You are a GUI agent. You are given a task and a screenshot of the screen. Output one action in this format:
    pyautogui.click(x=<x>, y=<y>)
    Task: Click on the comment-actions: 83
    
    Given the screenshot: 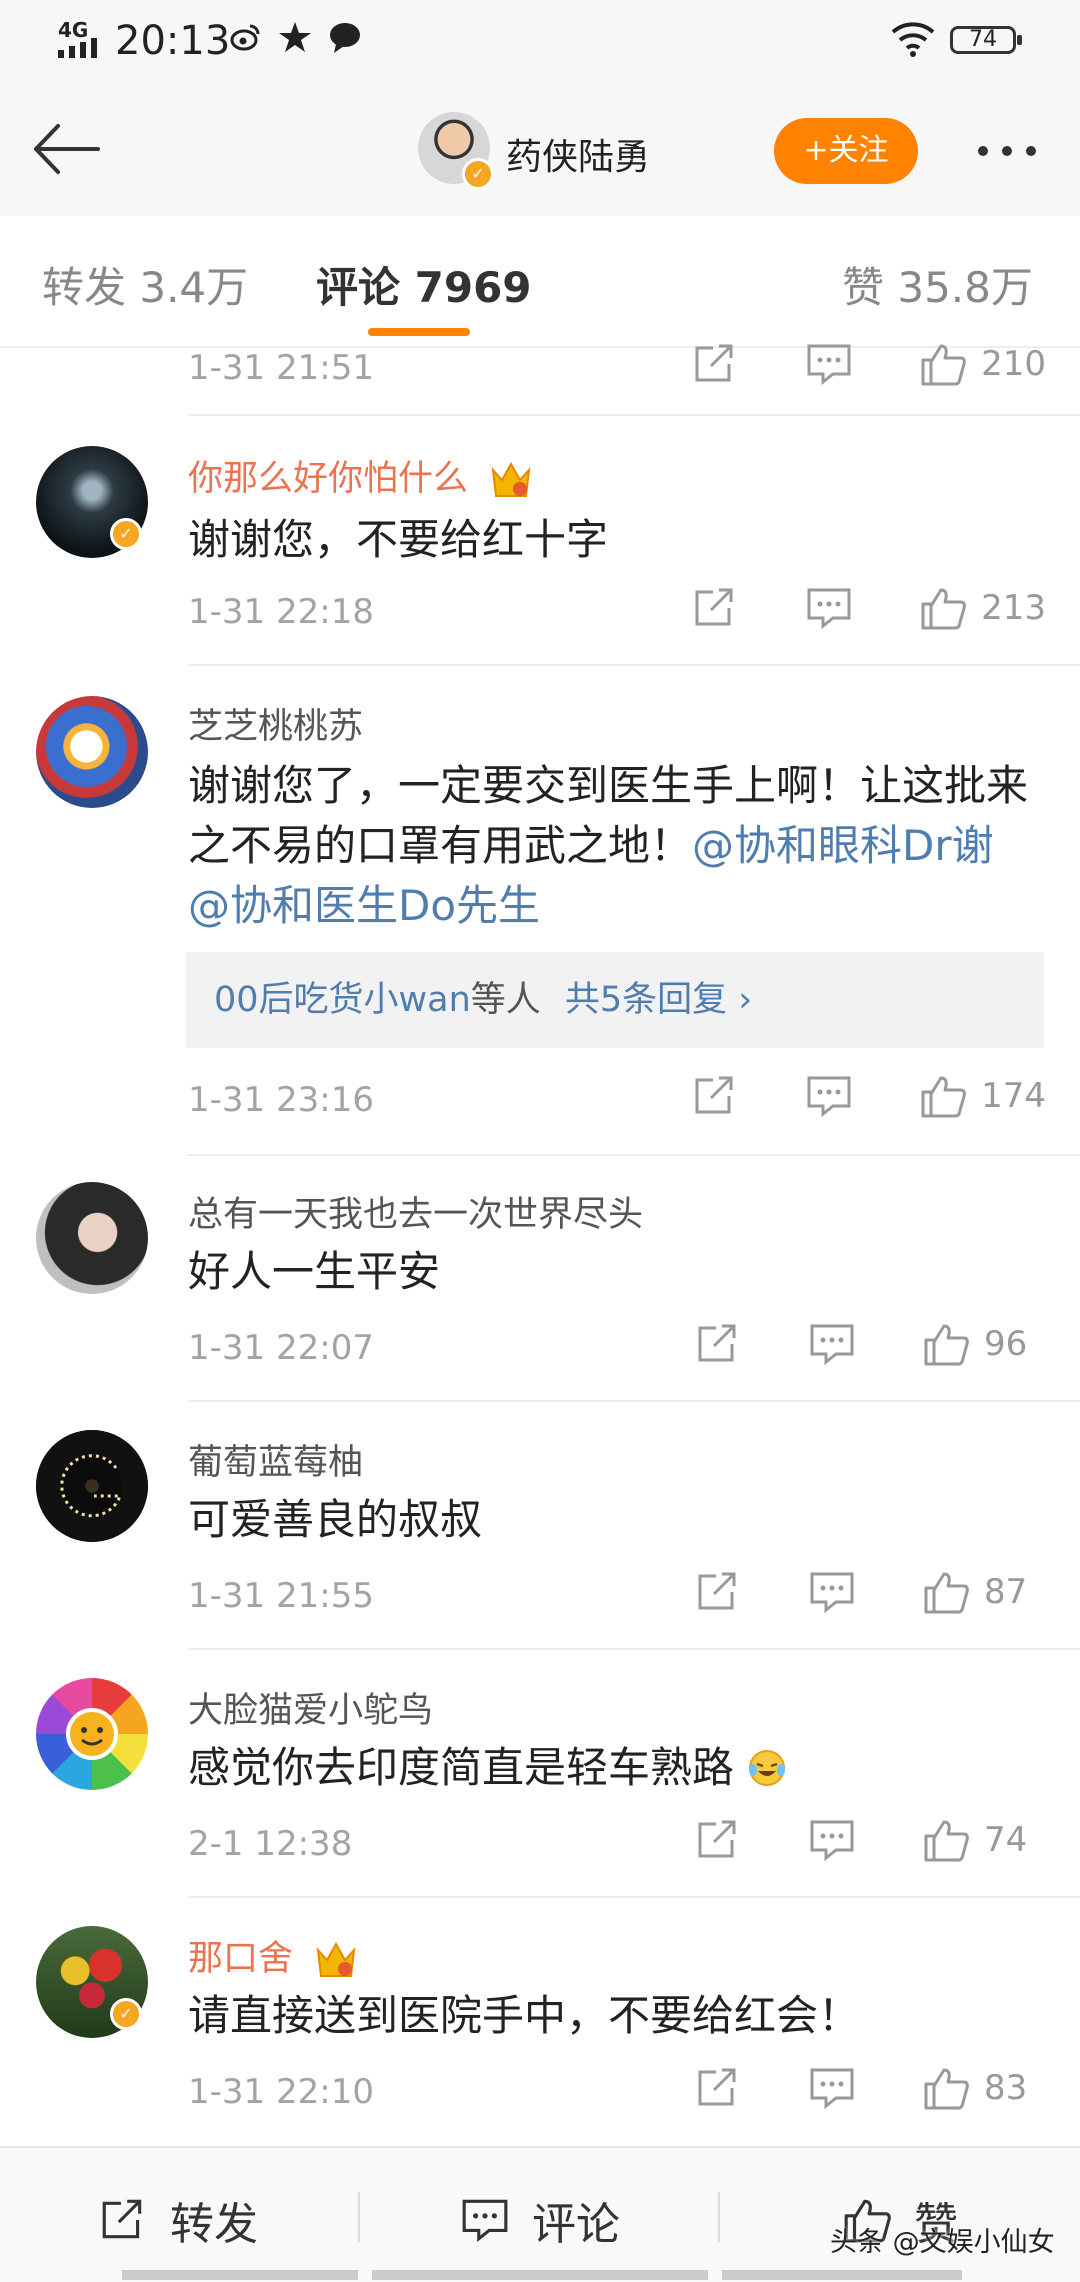 What is the action you would take?
    pyautogui.click(x=870, y=2088)
    